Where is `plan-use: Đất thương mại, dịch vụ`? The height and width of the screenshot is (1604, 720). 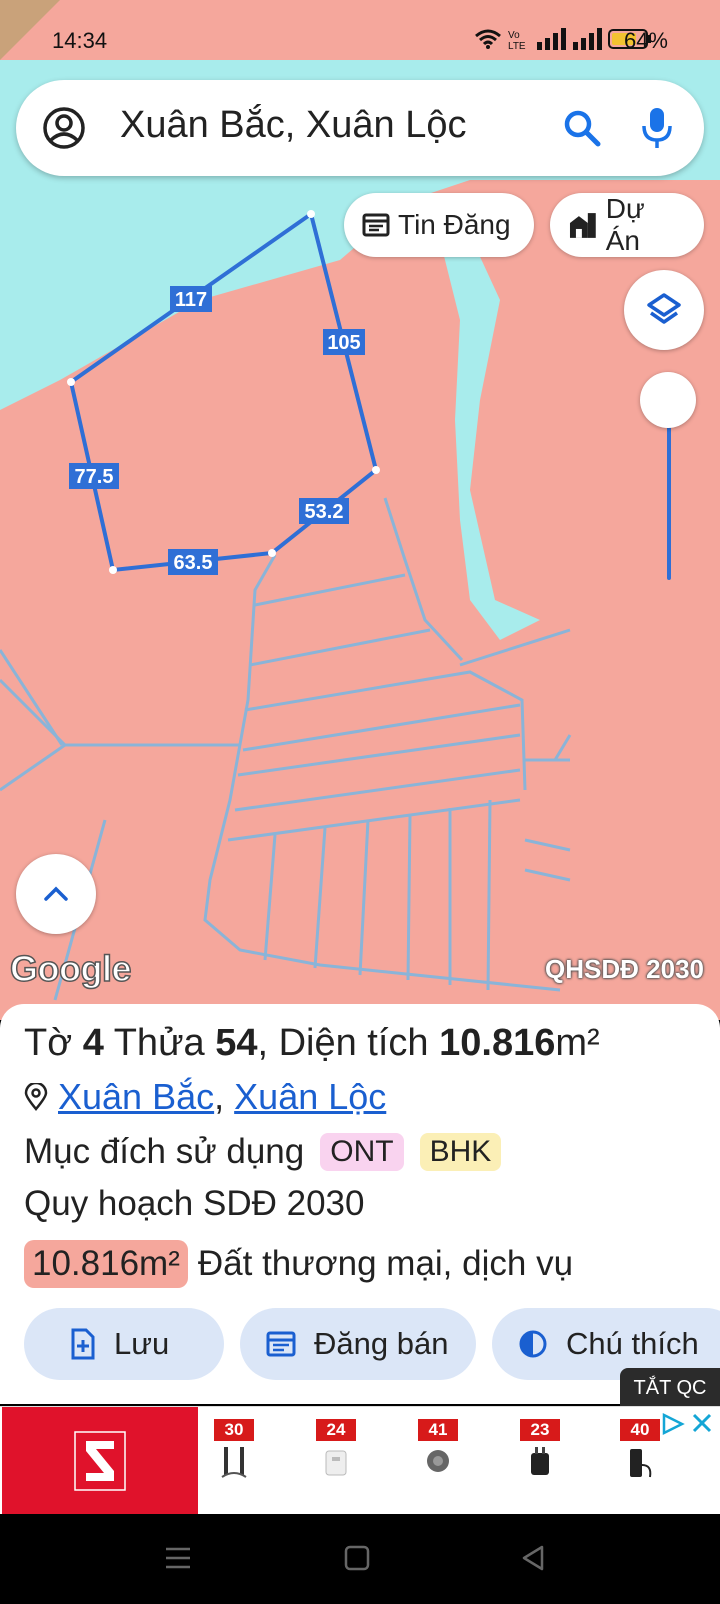 plan-use: Đất thương mại, dịch vụ is located at coordinates (385, 1263).